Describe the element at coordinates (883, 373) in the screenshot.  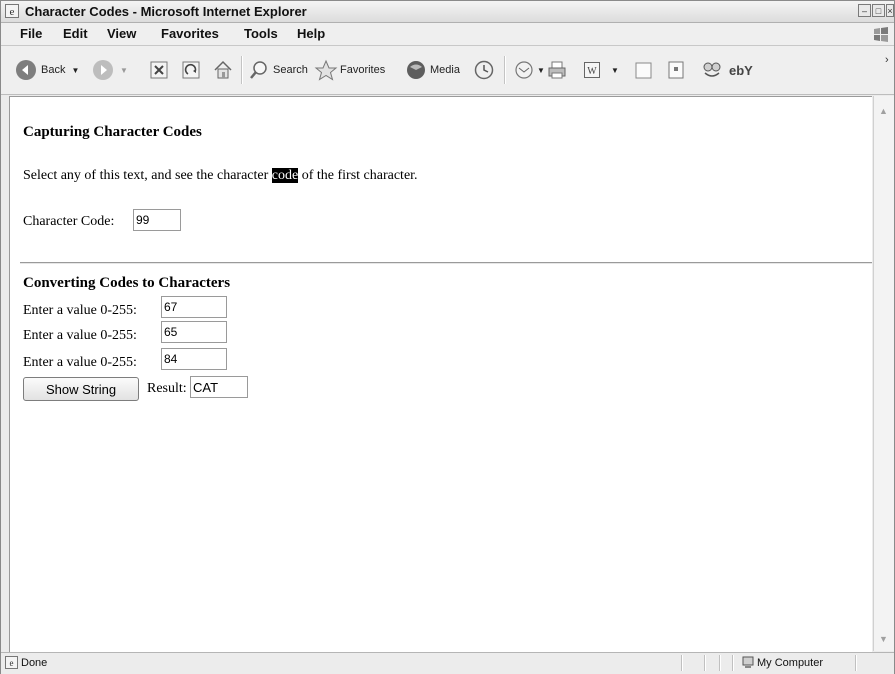
I see `vertical-scrollbar: ▲ ▼` at that location.